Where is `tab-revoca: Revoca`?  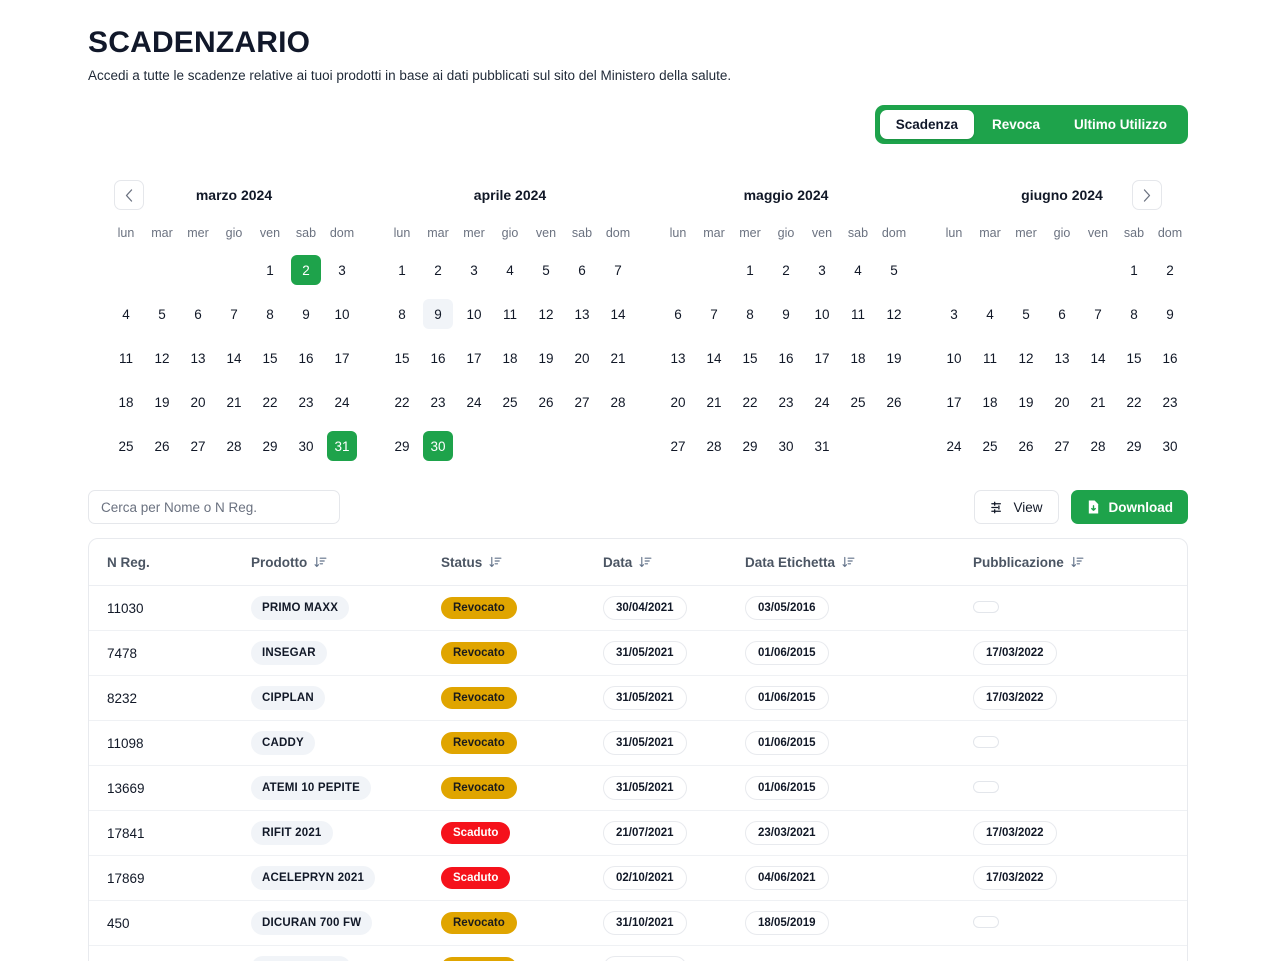 tab-revoca: Revoca is located at coordinates (1016, 125).